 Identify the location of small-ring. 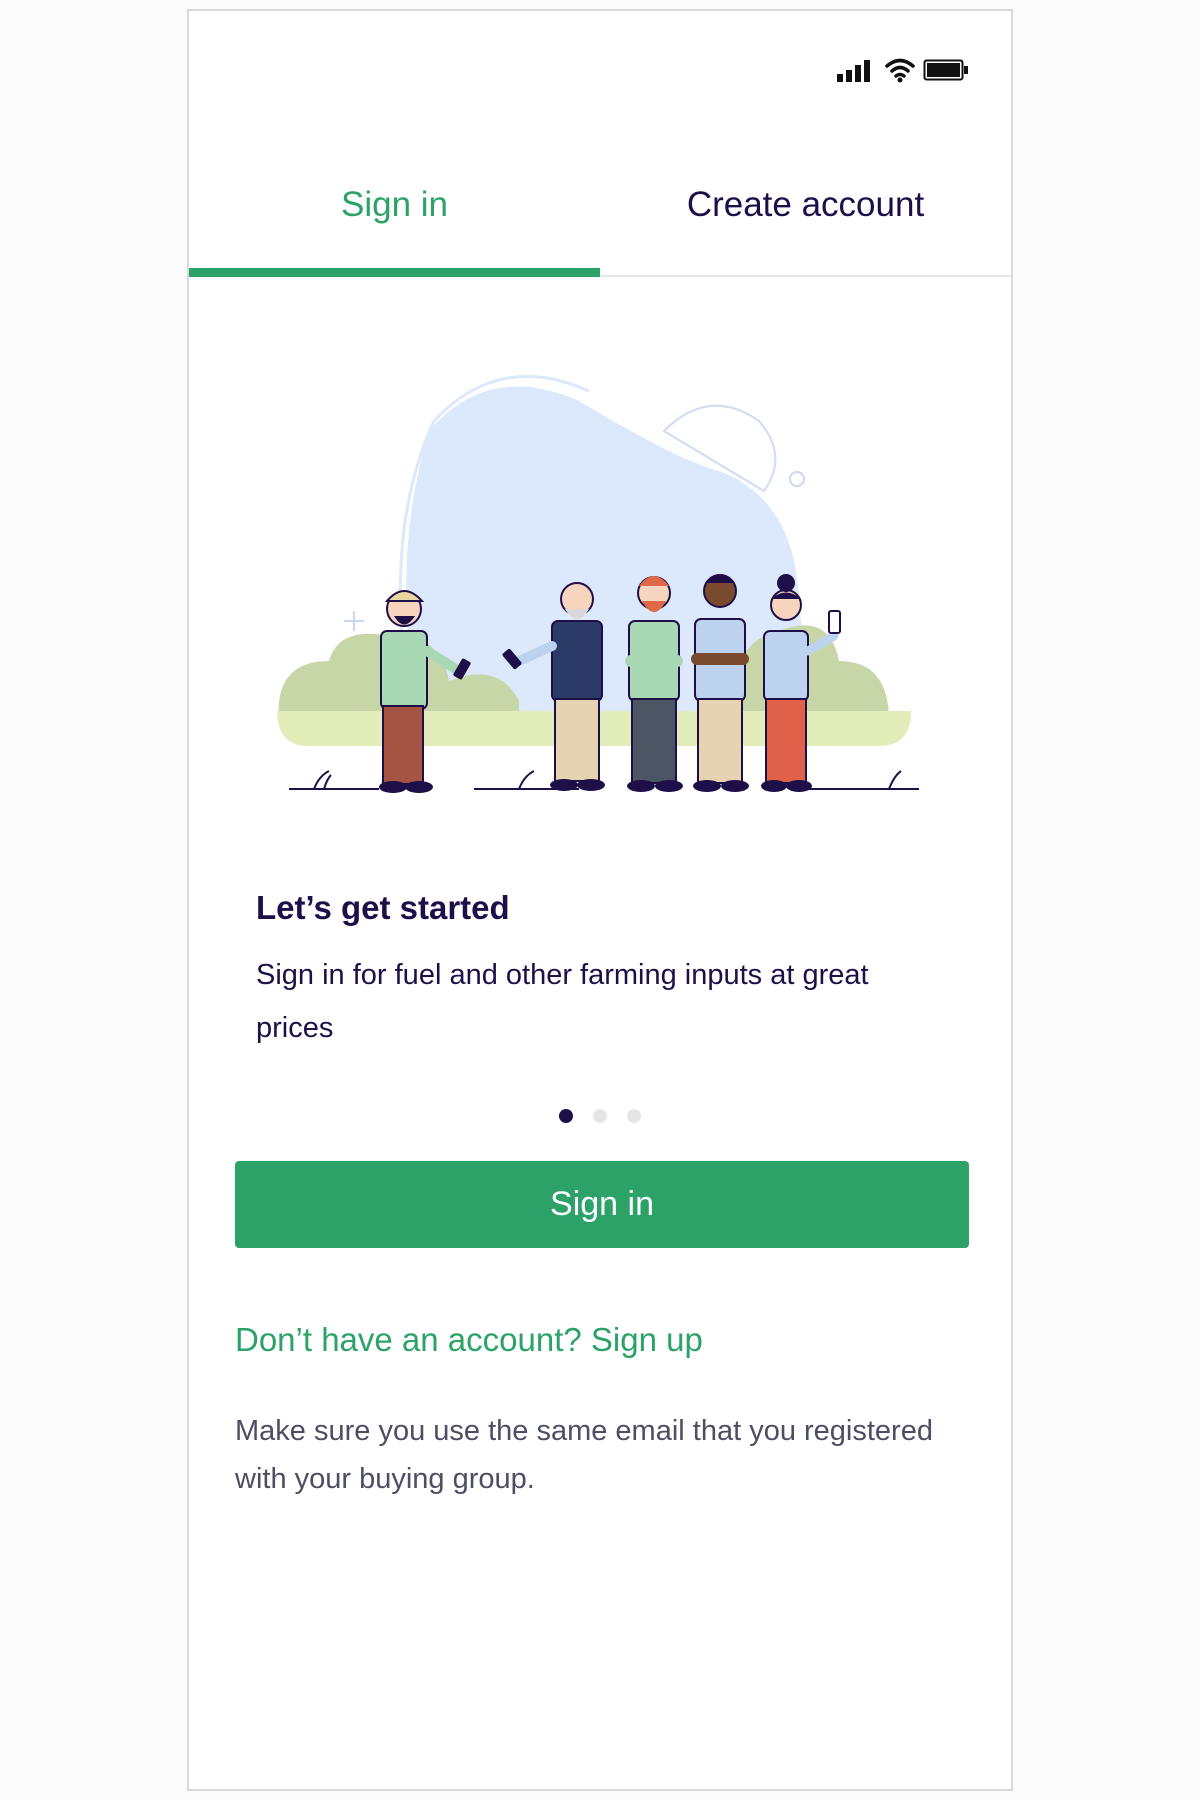
(797, 479).